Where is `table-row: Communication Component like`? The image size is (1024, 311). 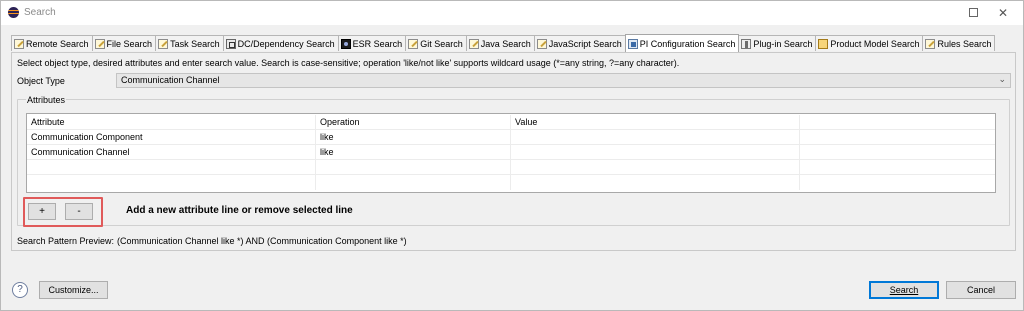 table-row: Communication Component like is located at coordinates (511, 137).